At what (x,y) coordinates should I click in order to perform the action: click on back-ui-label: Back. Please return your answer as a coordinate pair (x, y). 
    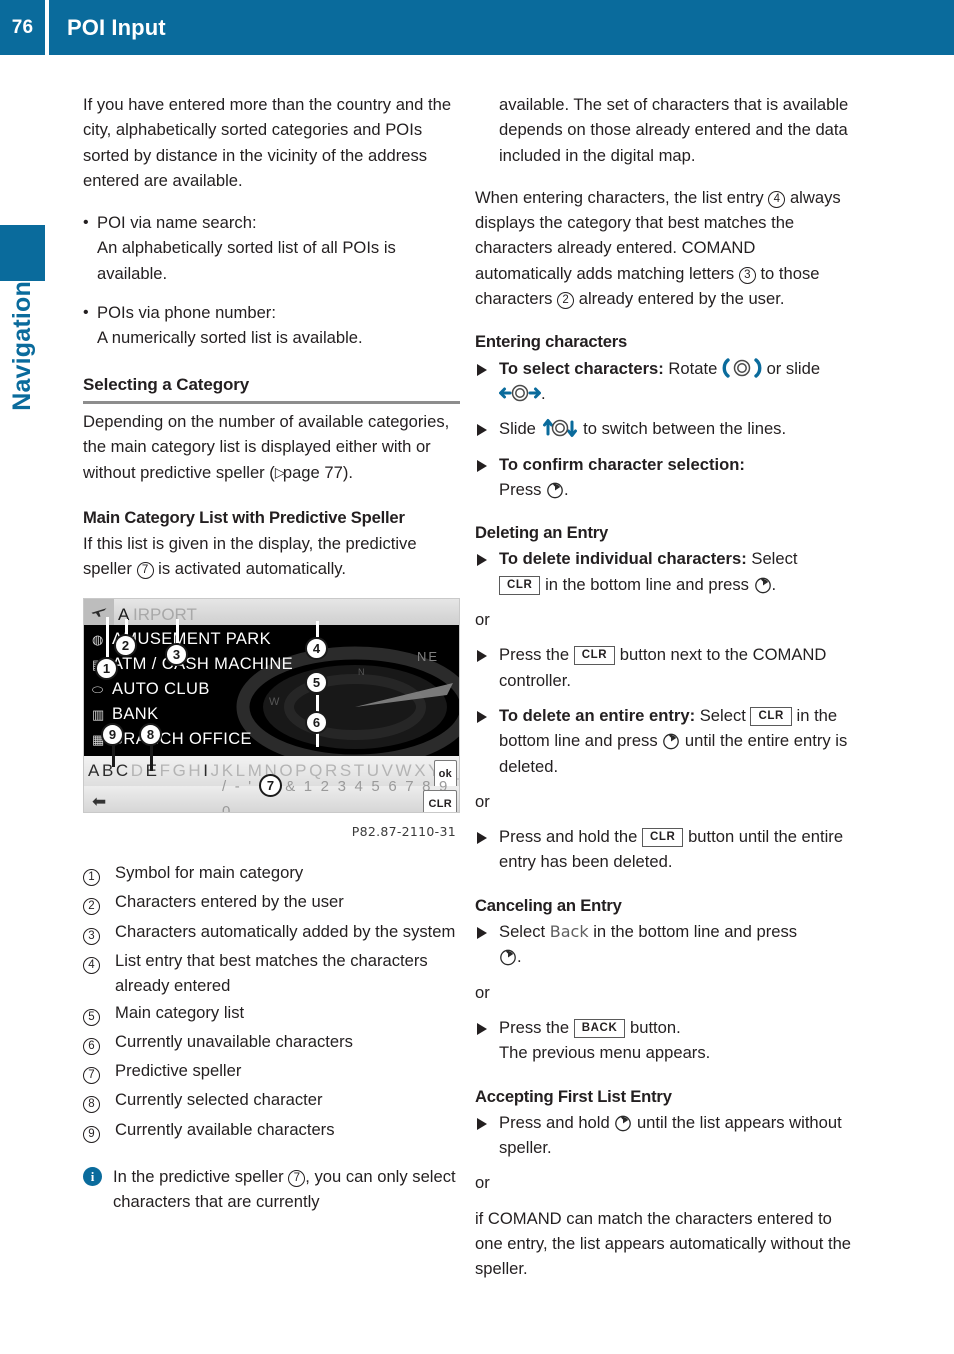
    Looking at the image, I should click on (569, 931).